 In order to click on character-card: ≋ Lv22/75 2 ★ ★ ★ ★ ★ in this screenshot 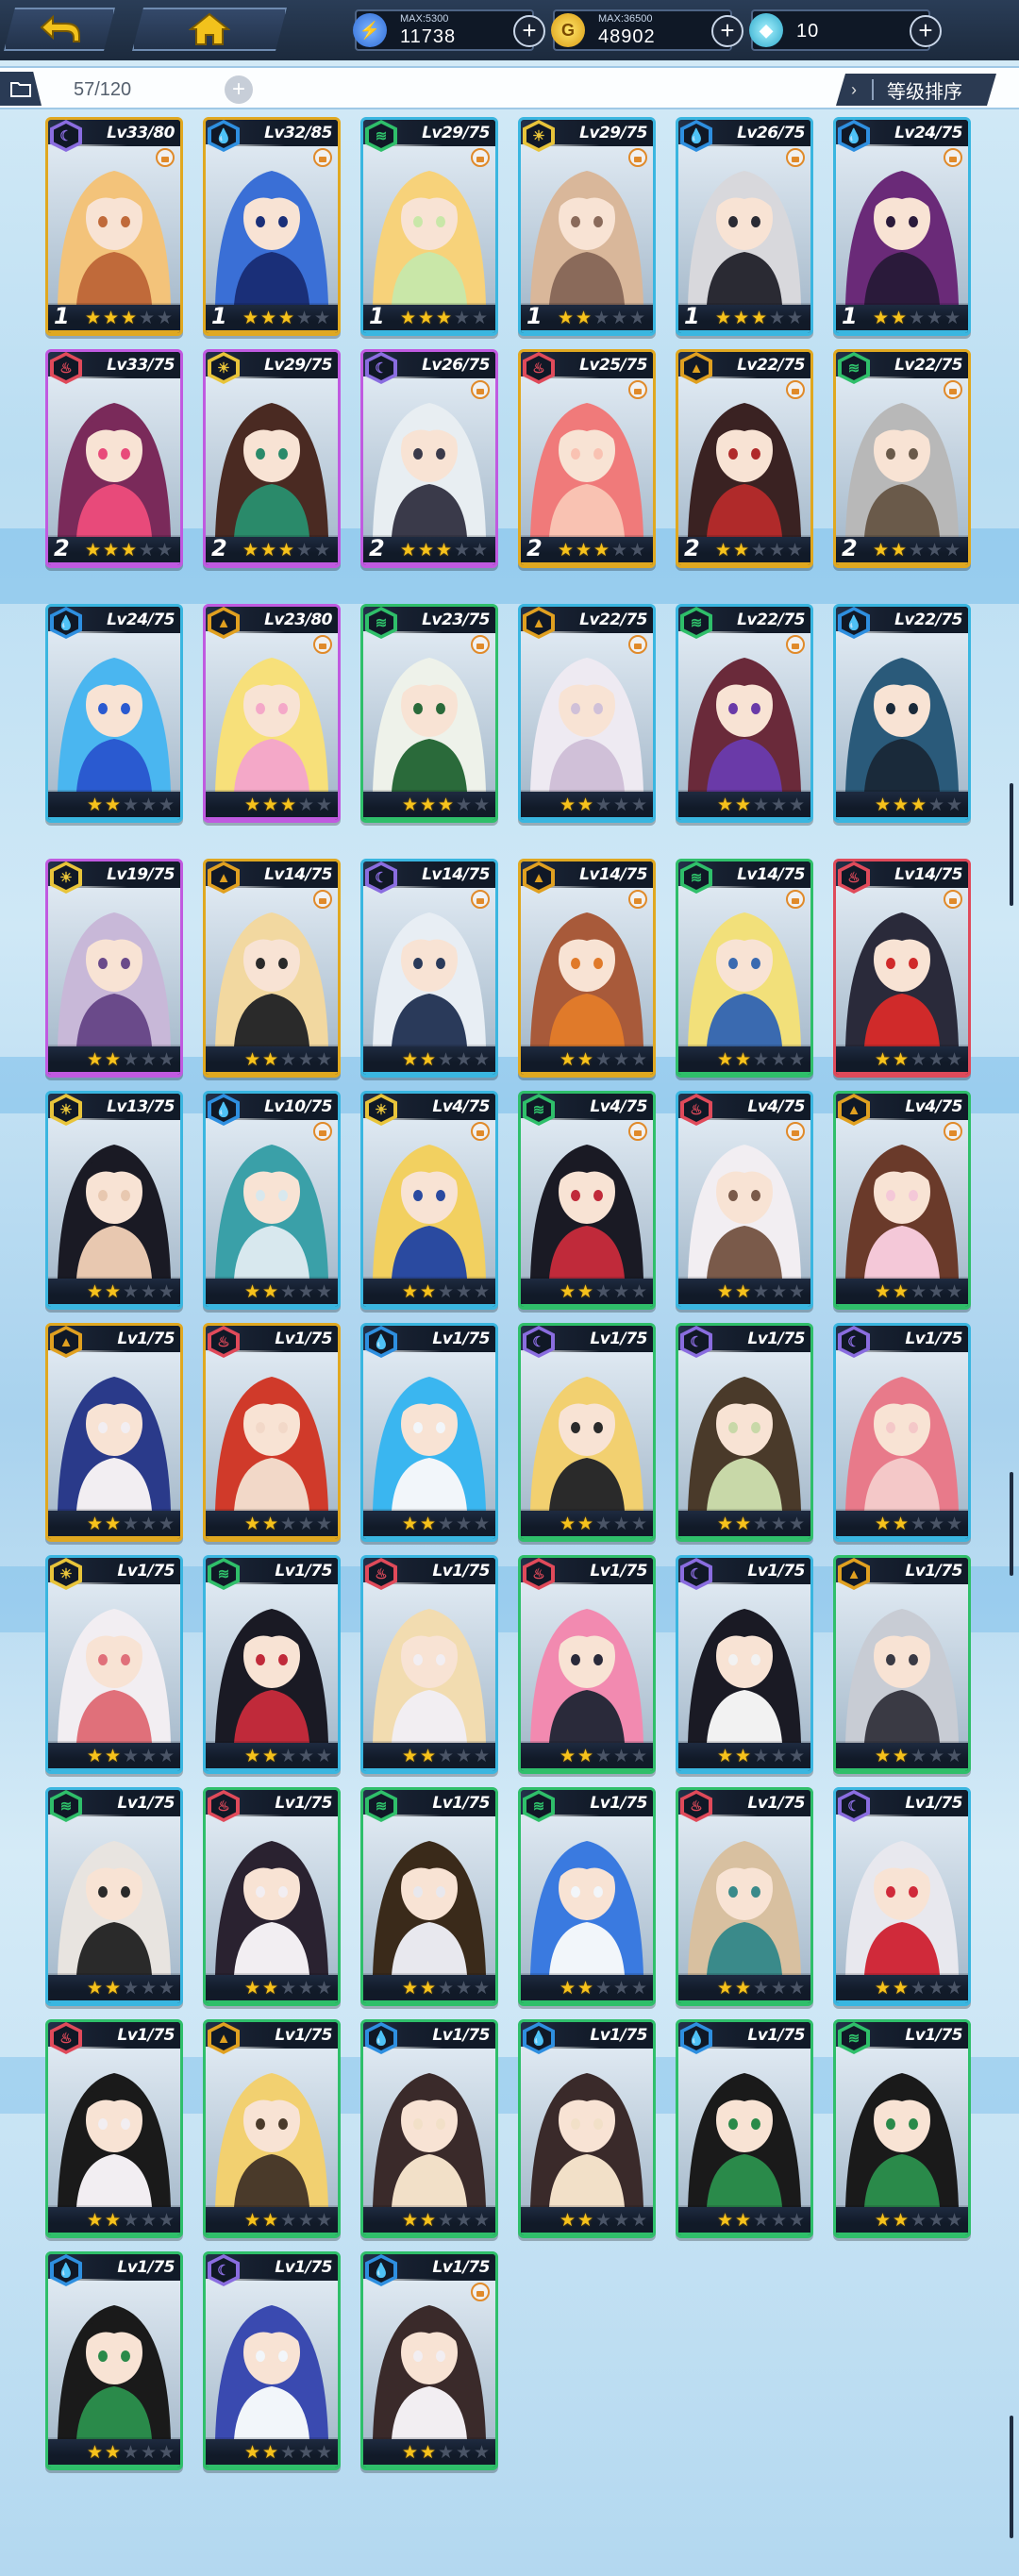, I will do `click(902, 458)`.